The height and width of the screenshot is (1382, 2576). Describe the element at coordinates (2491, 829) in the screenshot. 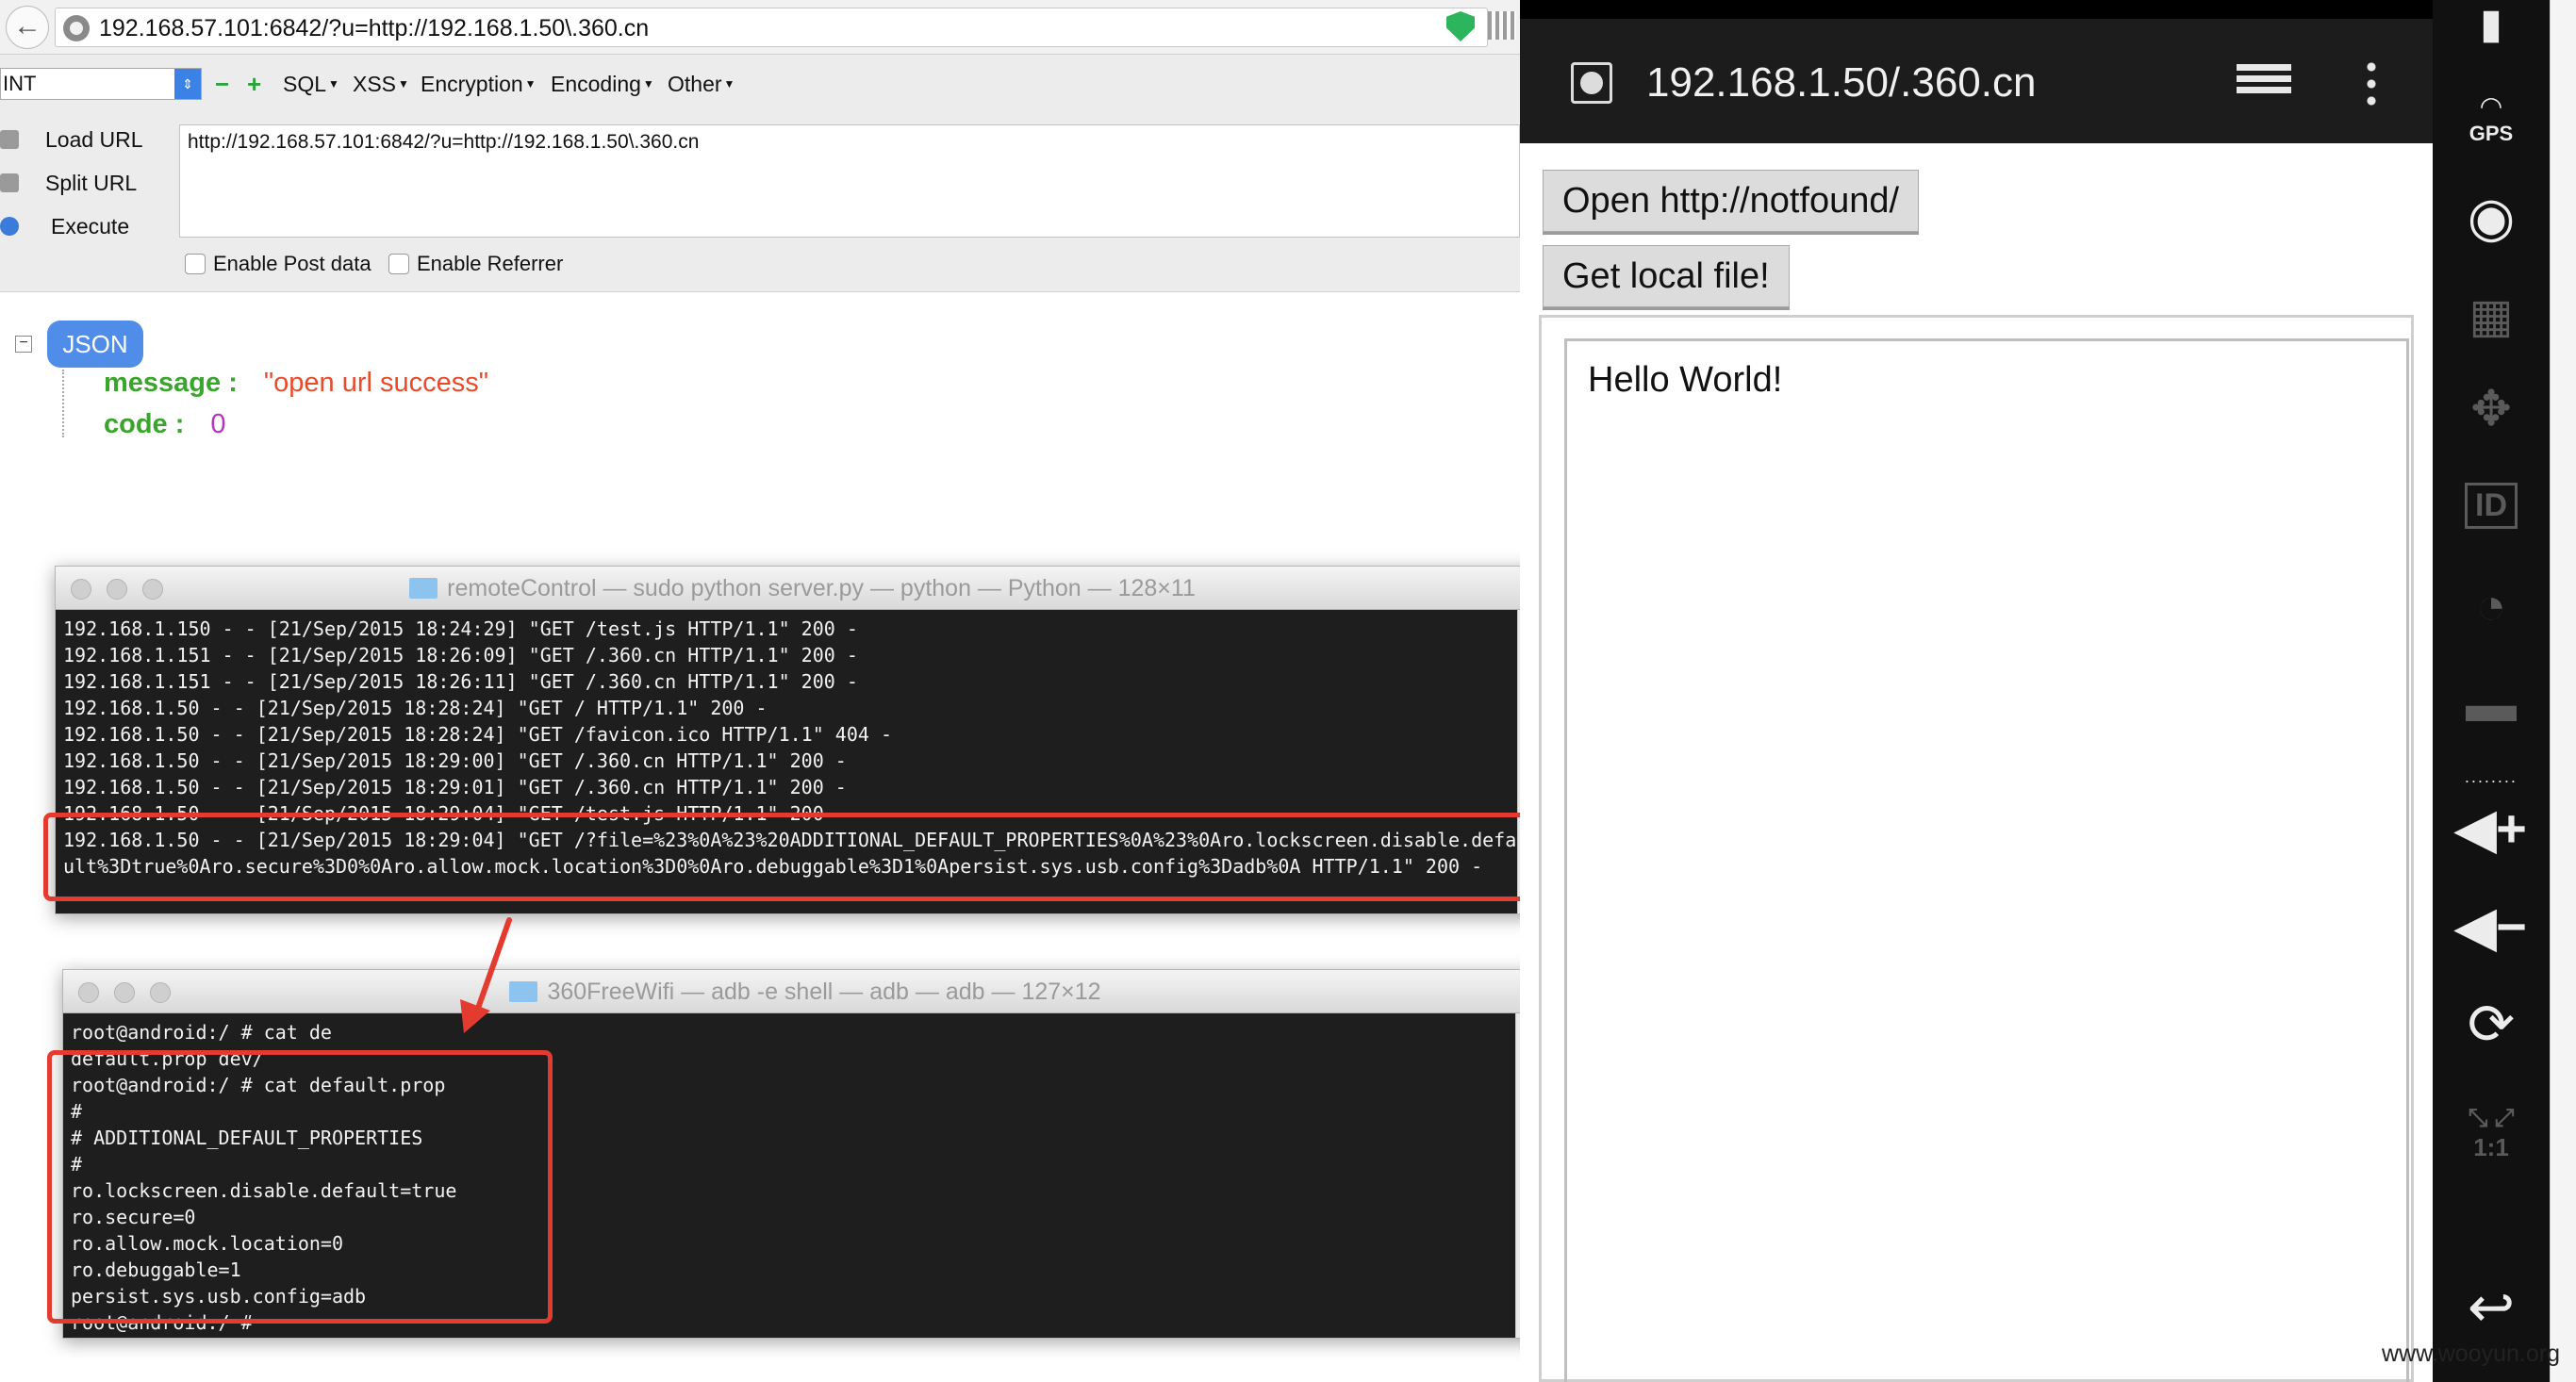

I see `volume-up-icon: ◀+` at that location.